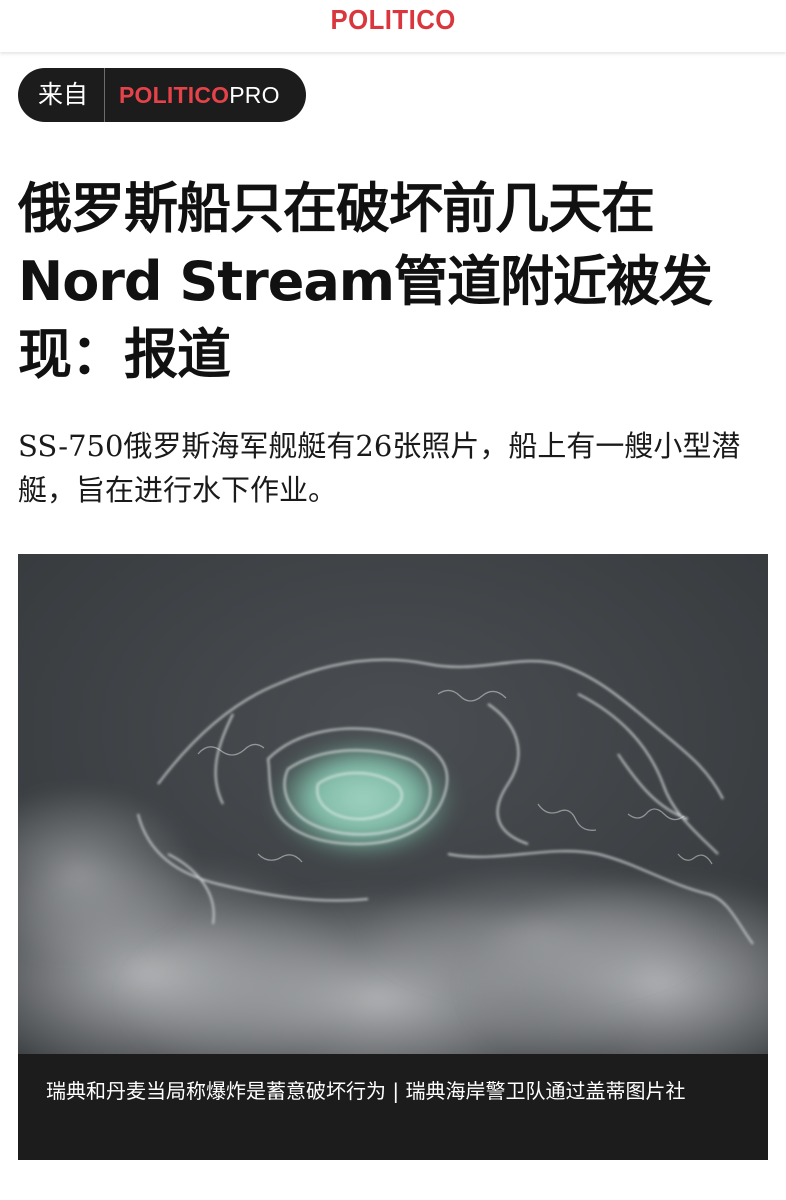 The image size is (786, 1200). I want to click on politico-pro-main: POLITICO, so click(174, 94).